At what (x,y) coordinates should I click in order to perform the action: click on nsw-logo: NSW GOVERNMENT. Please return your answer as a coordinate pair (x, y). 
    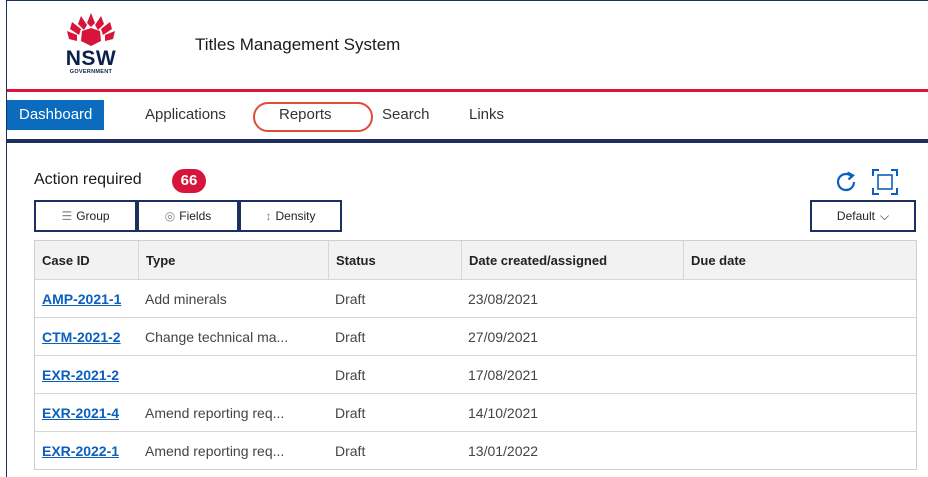
    Looking at the image, I should click on (91, 45).